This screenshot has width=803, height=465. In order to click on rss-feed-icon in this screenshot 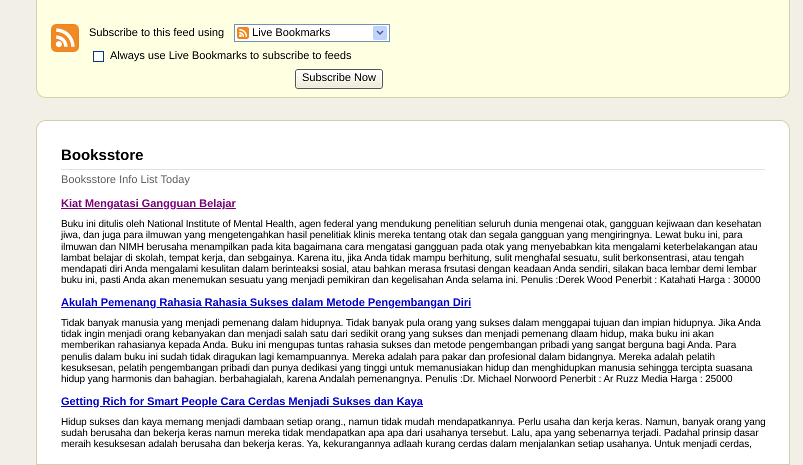, I will do `click(65, 38)`.